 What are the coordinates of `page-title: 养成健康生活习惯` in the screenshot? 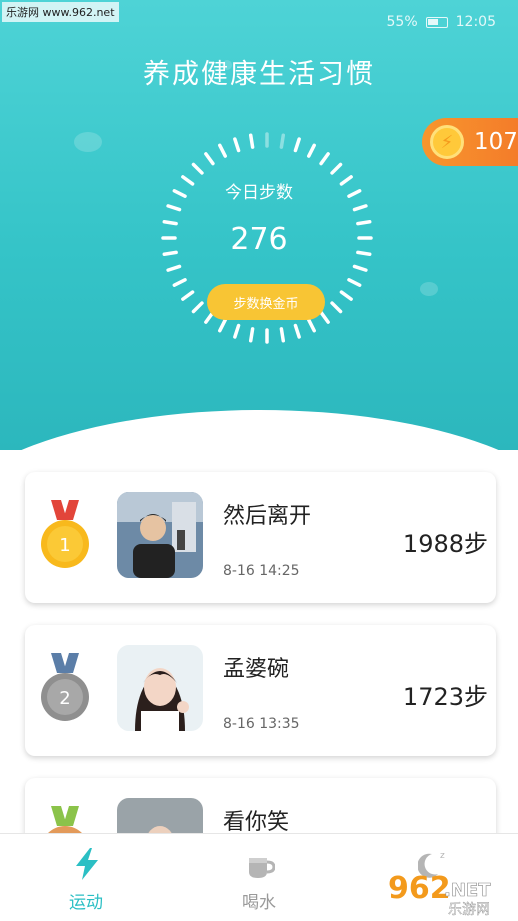 It's located at (259, 74).